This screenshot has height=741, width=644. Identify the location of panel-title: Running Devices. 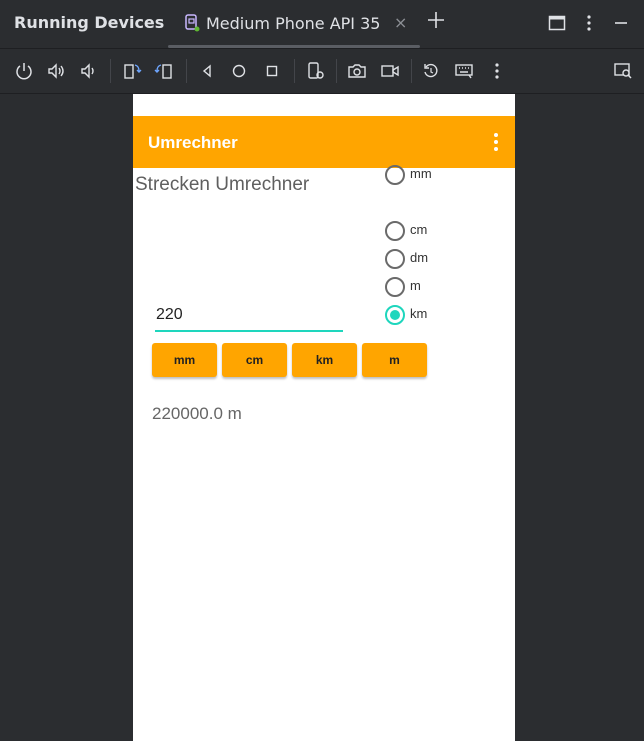
(89, 22).